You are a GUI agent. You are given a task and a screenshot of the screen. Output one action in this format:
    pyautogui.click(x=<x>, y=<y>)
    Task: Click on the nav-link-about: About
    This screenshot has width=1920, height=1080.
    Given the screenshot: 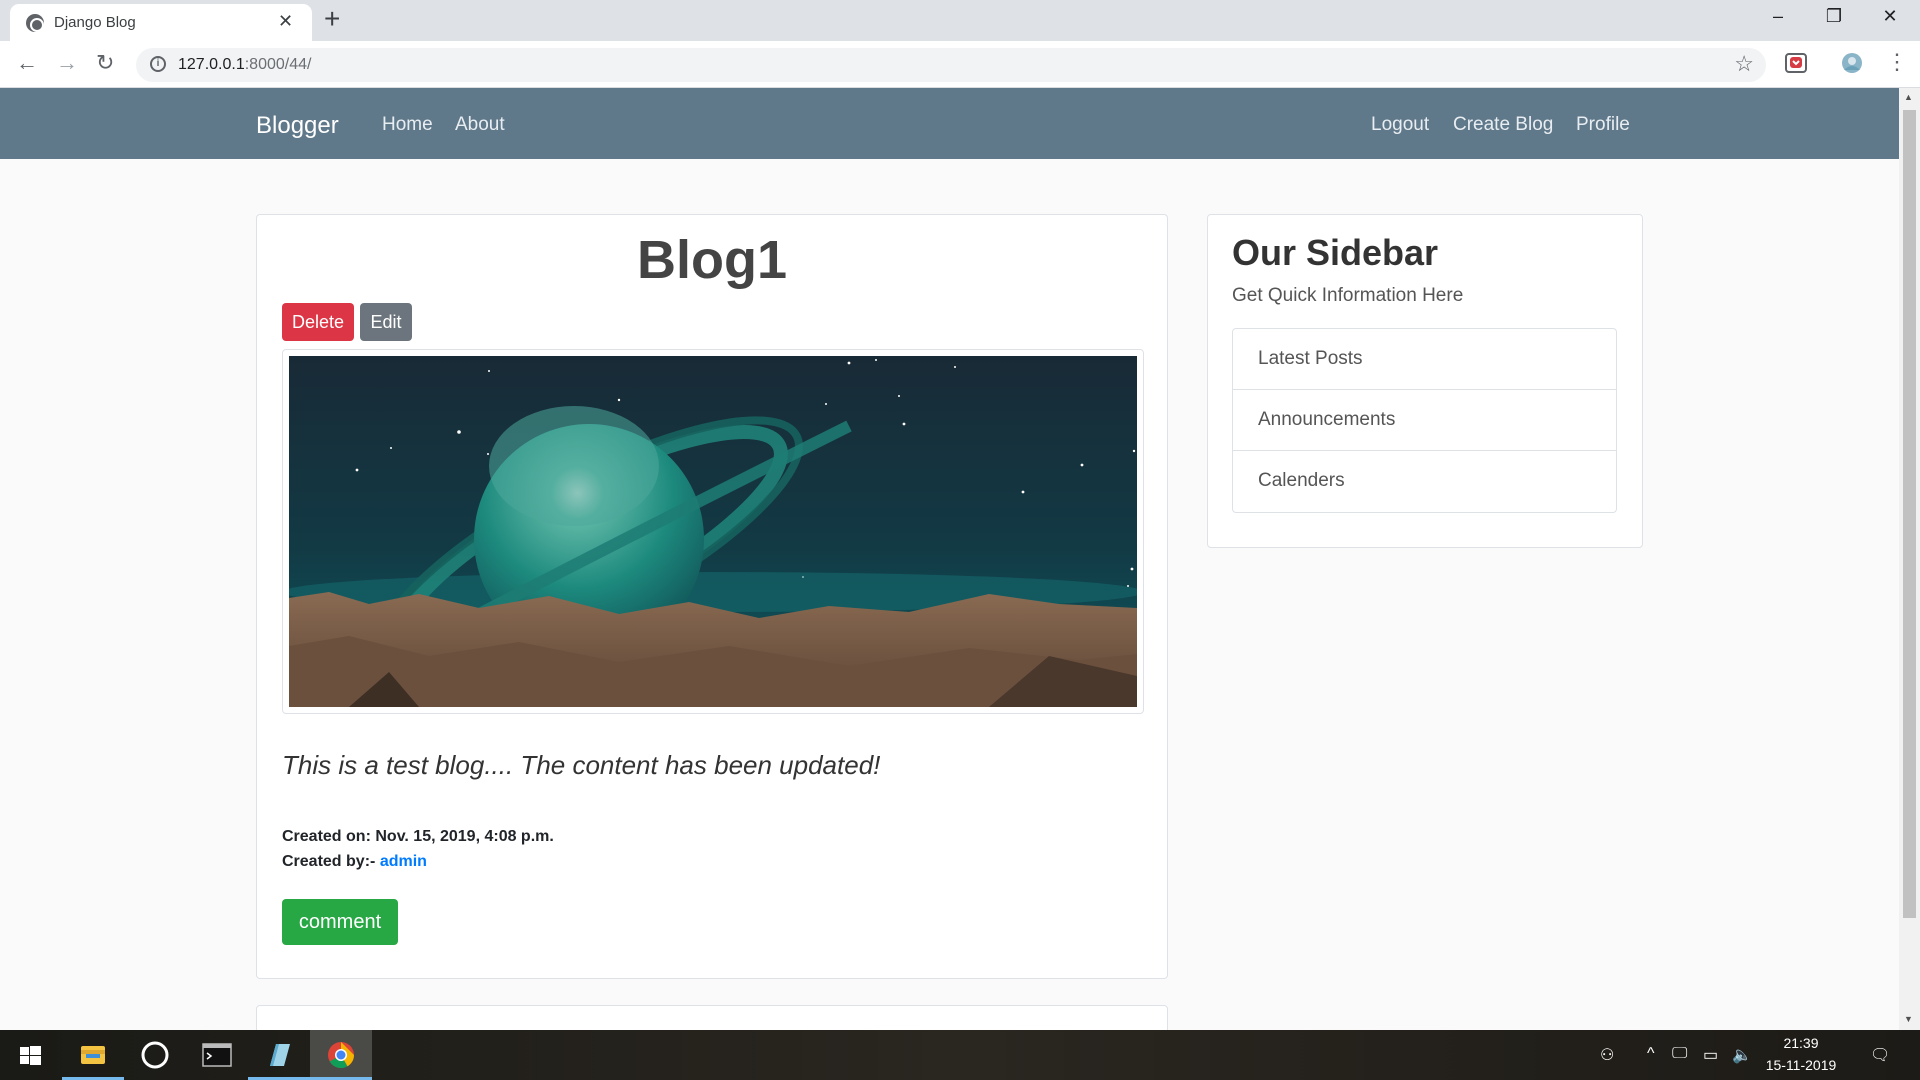 What is the action you would take?
    pyautogui.click(x=480, y=125)
    